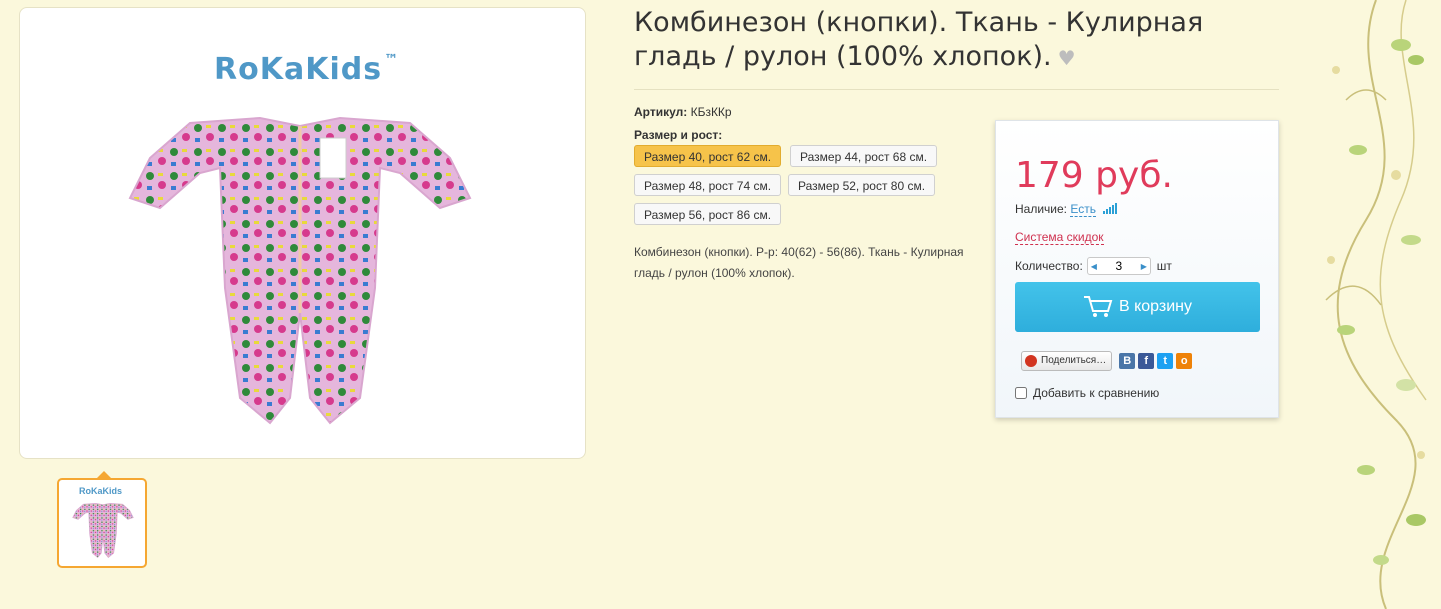 This screenshot has width=1441, height=609. I want to click on odnoklassniki-icon: о, so click(1184, 361).